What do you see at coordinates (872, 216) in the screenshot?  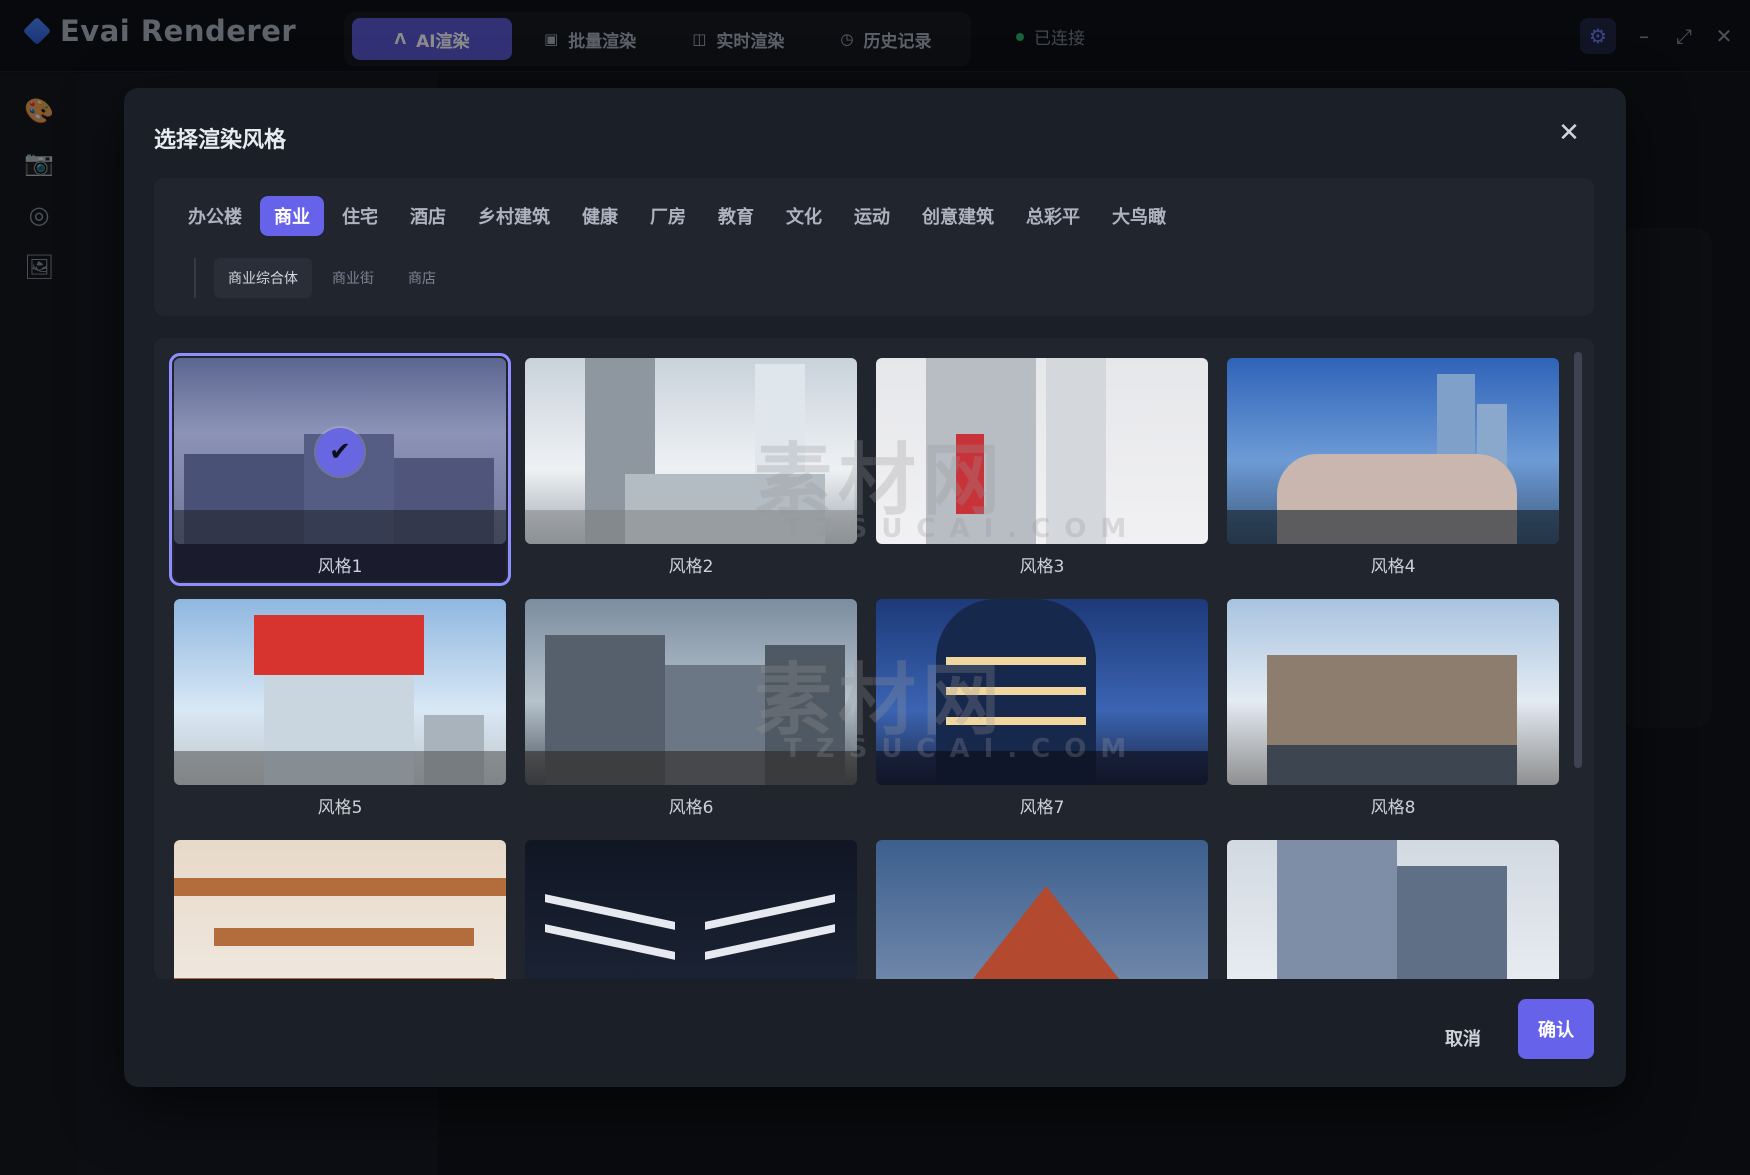 I see `category-tab: 运动` at bounding box center [872, 216].